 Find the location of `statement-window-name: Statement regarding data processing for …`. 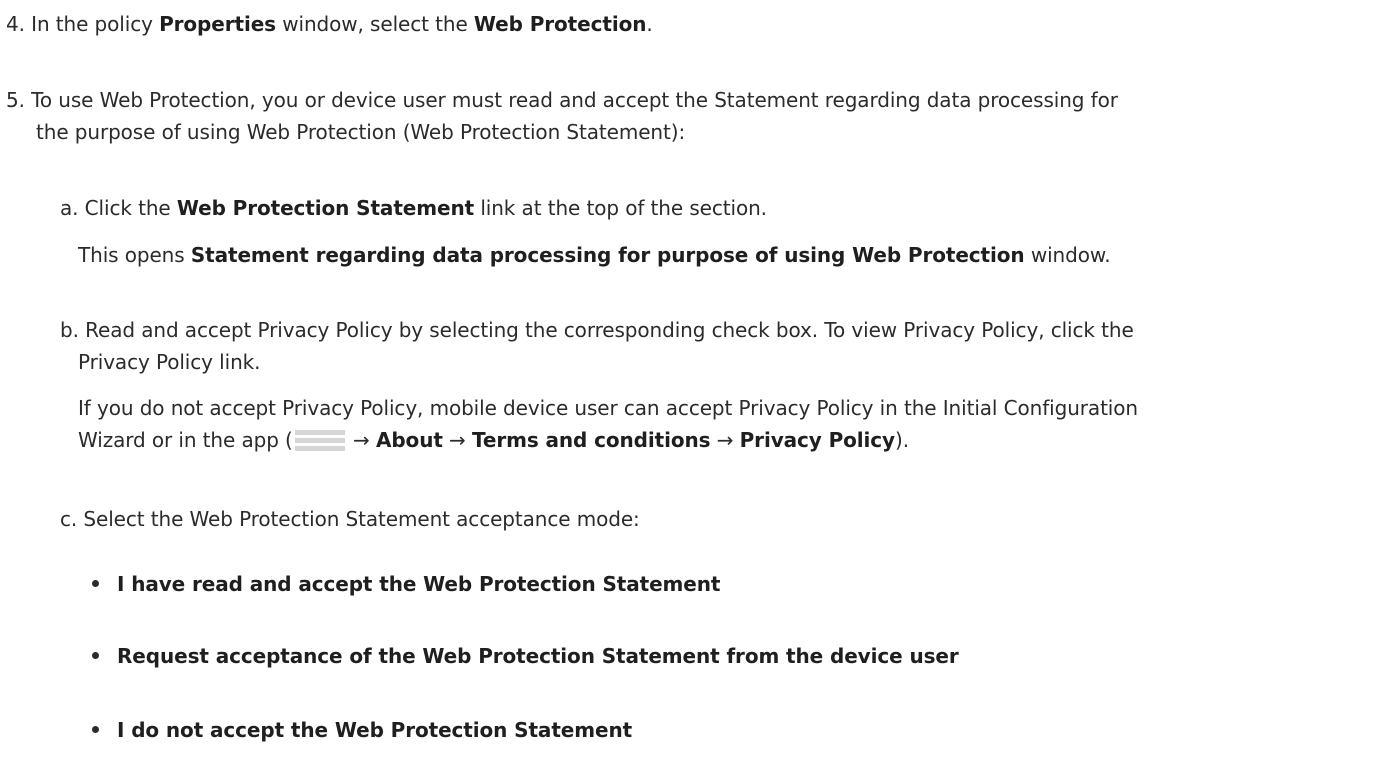

statement-window-name: Statement regarding data processing for … is located at coordinates (607, 255).